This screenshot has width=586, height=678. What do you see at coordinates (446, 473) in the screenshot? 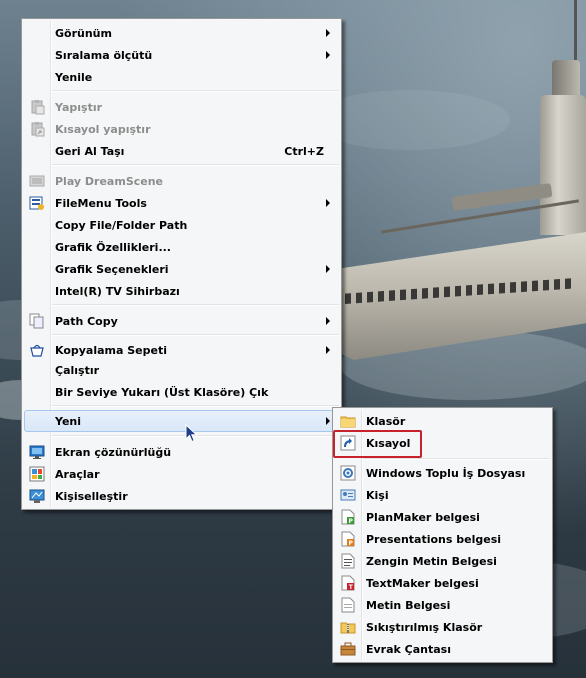
I see `menu-item-label: Windows Toplu İş Dosyası` at bounding box center [446, 473].